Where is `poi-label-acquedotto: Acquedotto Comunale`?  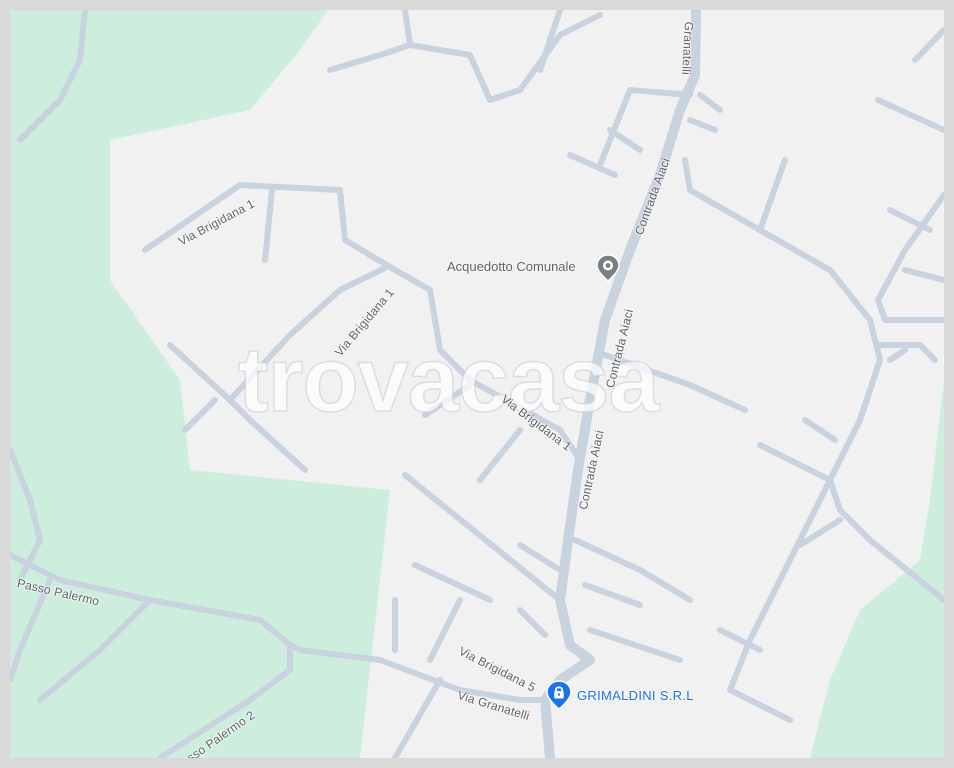 poi-label-acquedotto: Acquedotto Comunale is located at coordinates (511, 266).